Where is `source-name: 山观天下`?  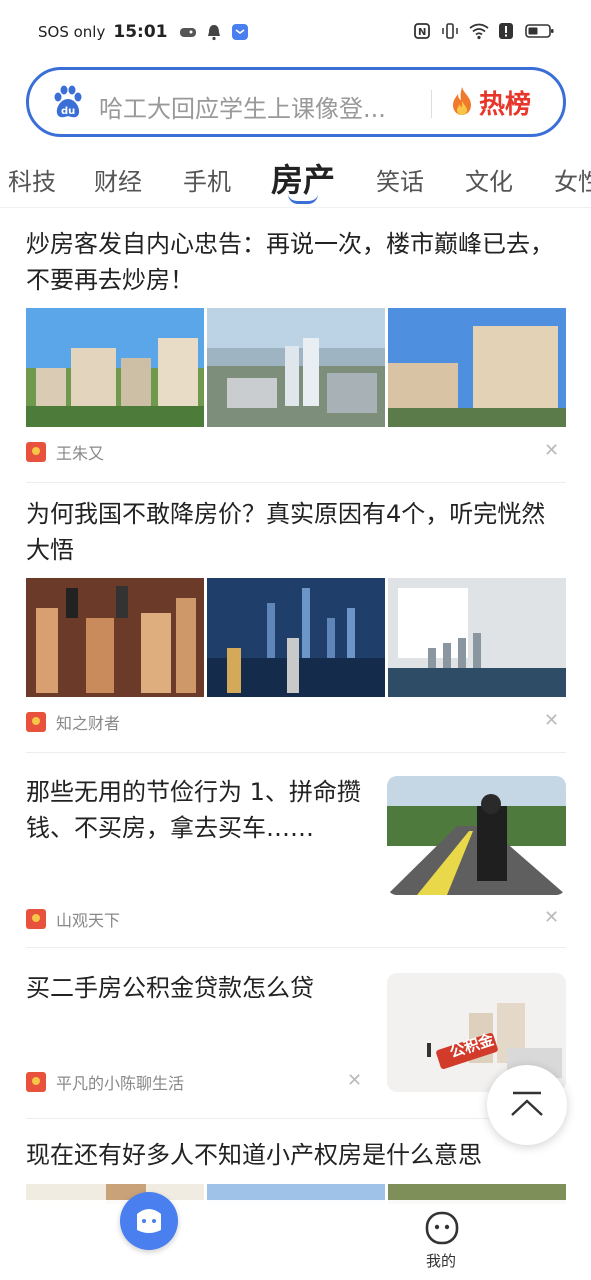
source-name: 山观天下 is located at coordinates (88, 920).